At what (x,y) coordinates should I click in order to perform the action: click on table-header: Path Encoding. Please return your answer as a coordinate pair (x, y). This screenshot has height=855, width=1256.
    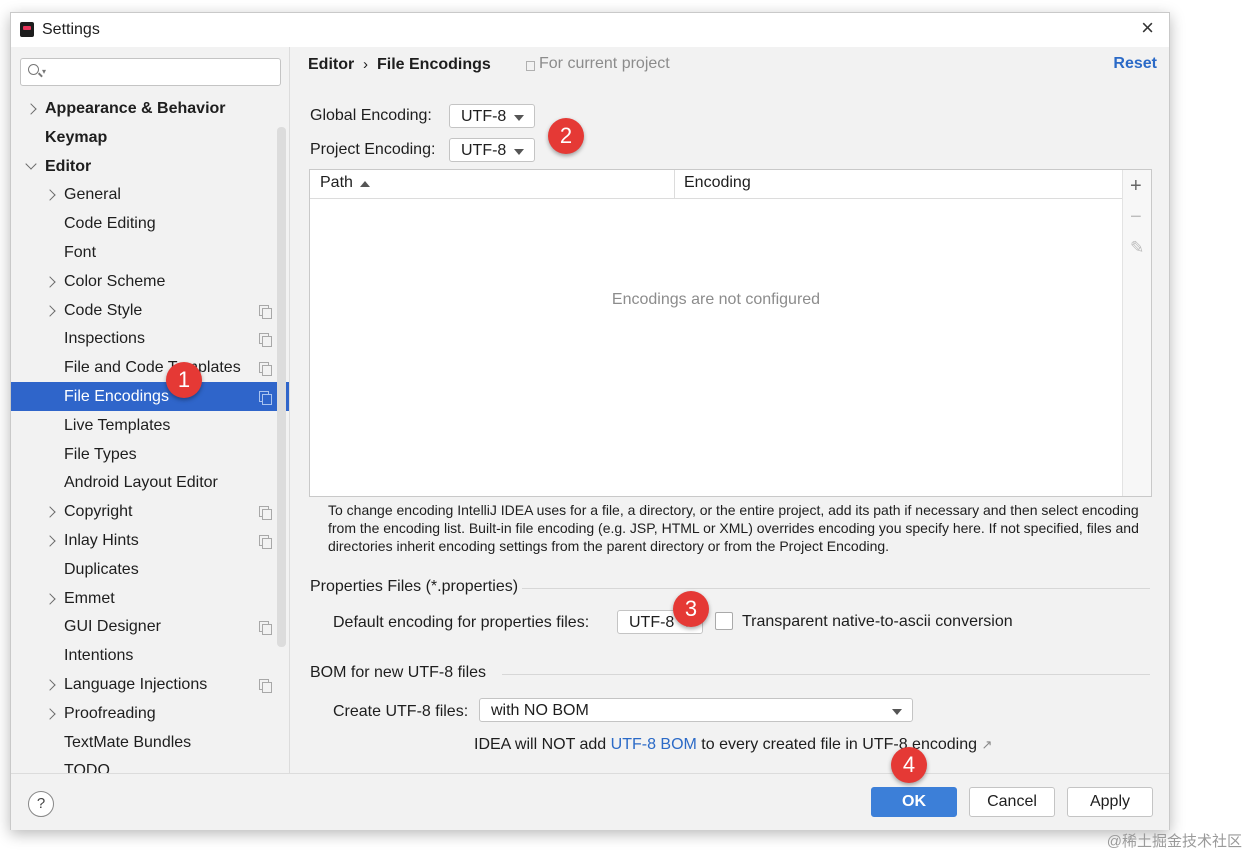
    Looking at the image, I should click on (716, 184).